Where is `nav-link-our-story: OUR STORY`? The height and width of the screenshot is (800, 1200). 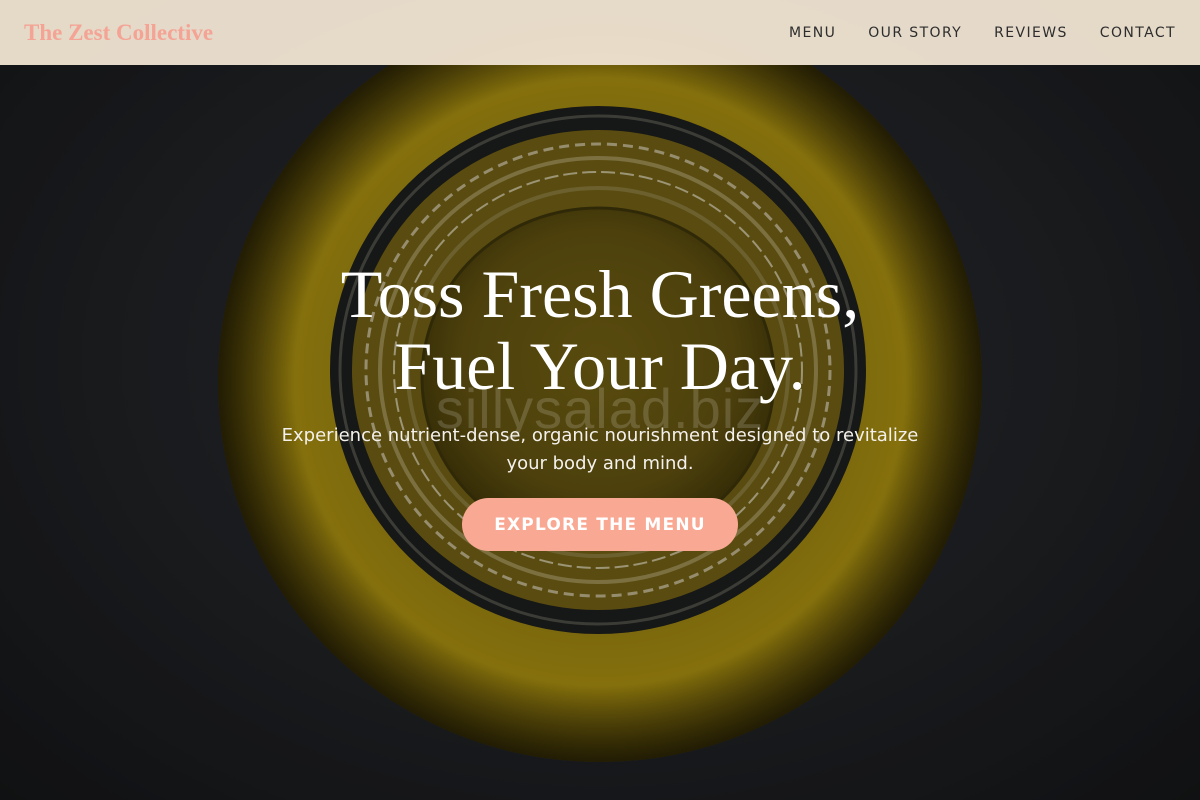
nav-link-our-story: OUR STORY is located at coordinates (915, 33).